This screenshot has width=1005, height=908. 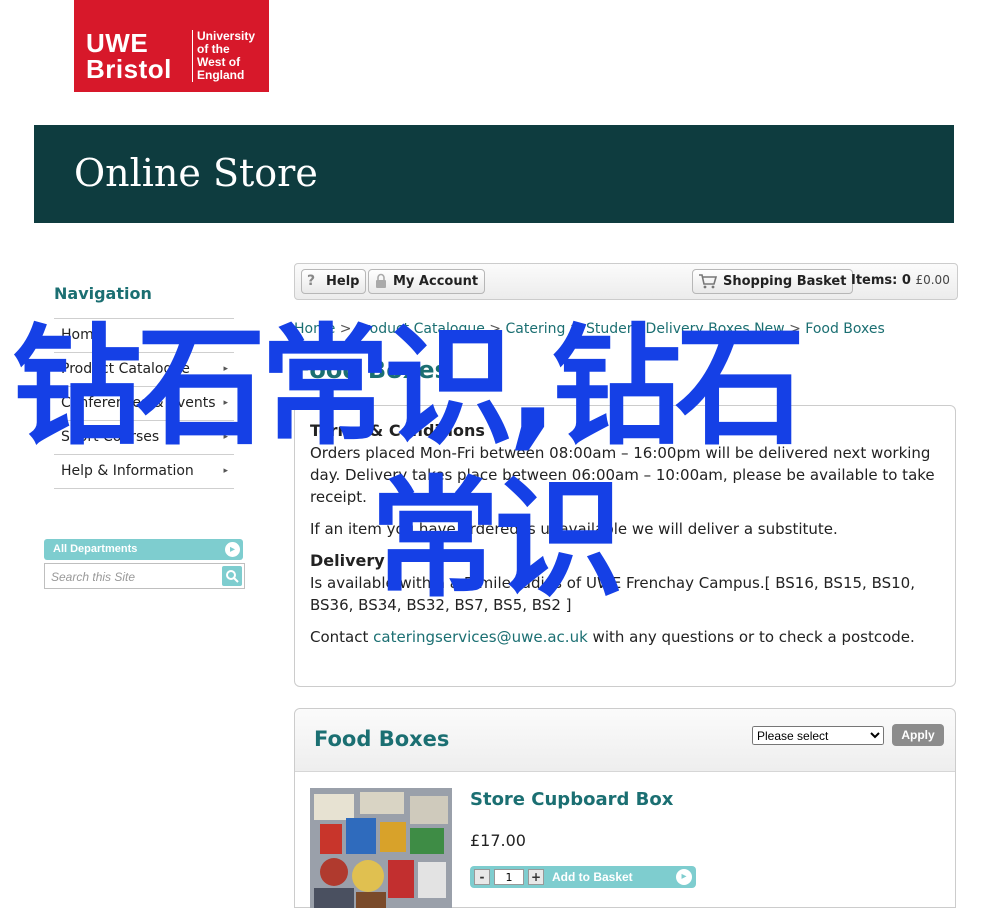 I want to click on terms-heading: Terms & Conditions, so click(x=397, y=430).